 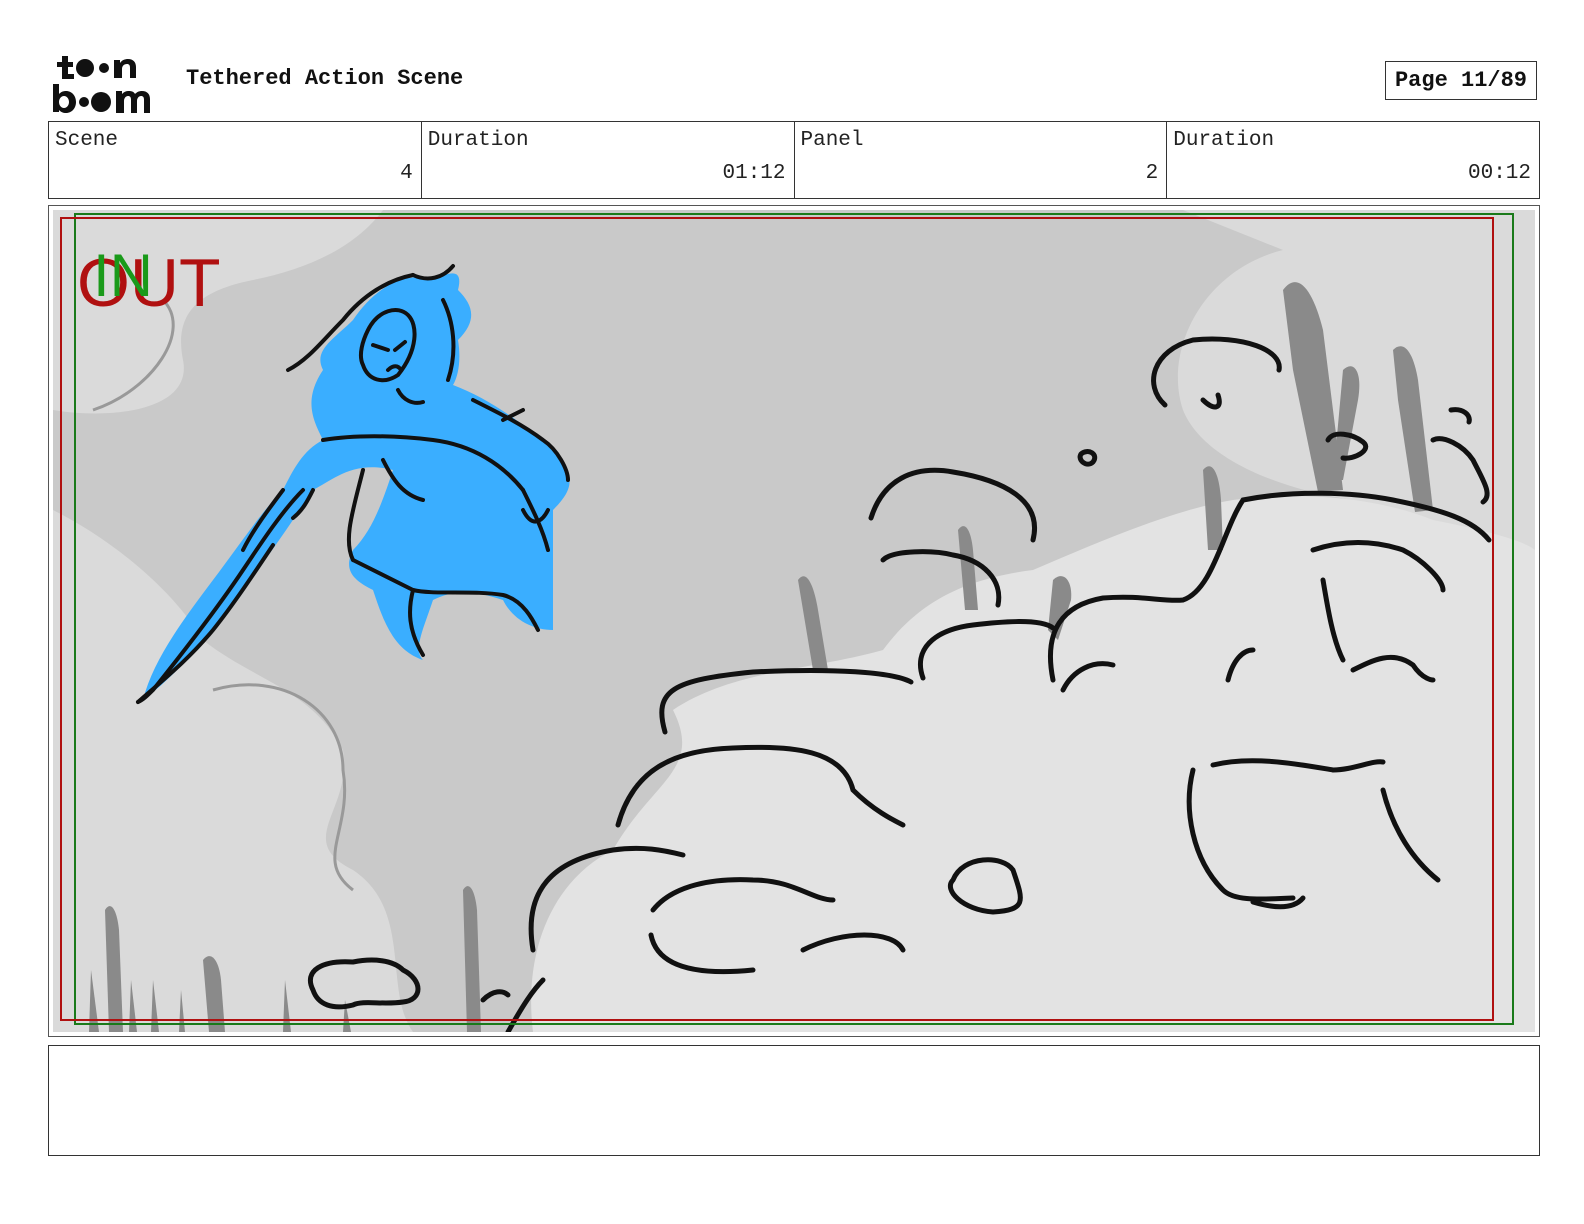 I want to click on panel-value: 2, so click(x=1152, y=173).